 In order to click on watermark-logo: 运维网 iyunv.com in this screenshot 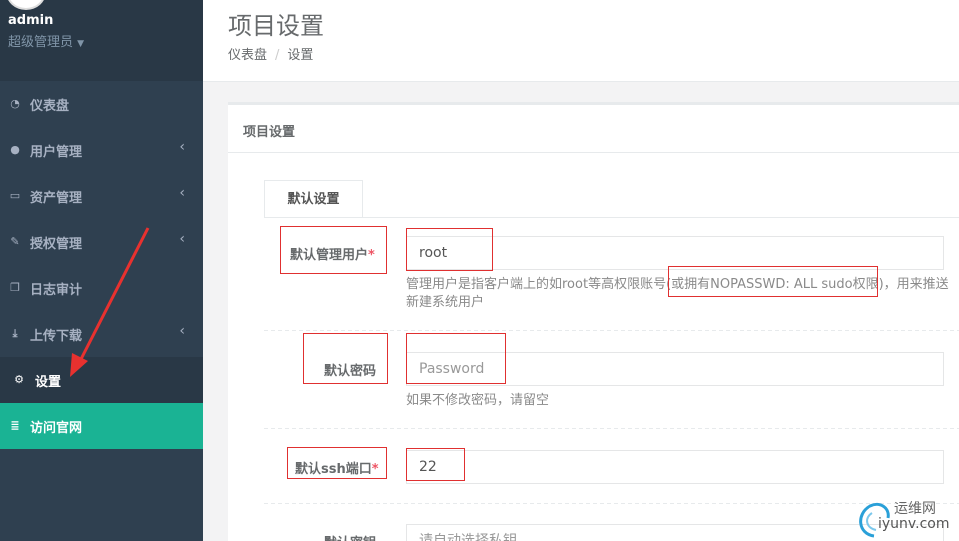, I will do `click(906, 518)`.